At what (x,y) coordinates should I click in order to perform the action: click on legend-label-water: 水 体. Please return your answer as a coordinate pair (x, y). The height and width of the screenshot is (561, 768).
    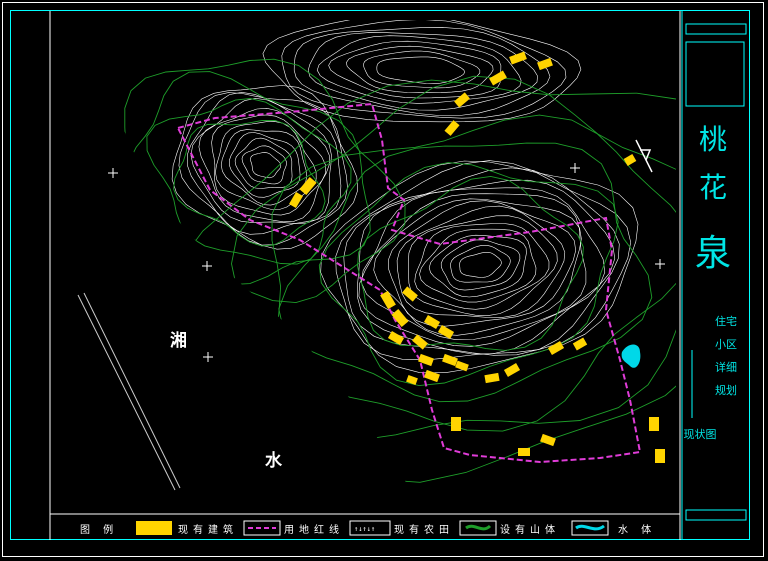
    Looking at the image, I should click on (637, 530).